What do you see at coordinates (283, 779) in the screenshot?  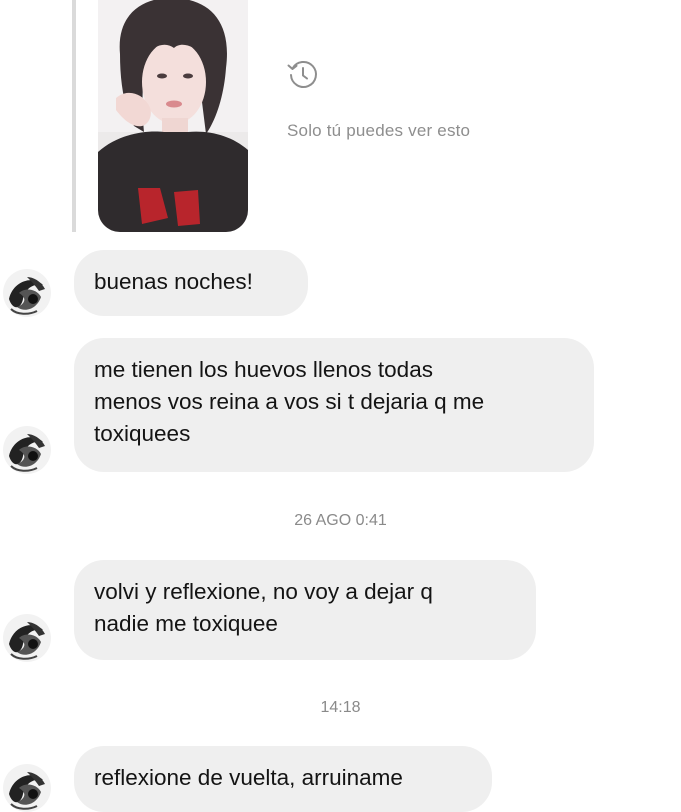 I see `message-bubble: reflexione de vuelta, arruiname` at bounding box center [283, 779].